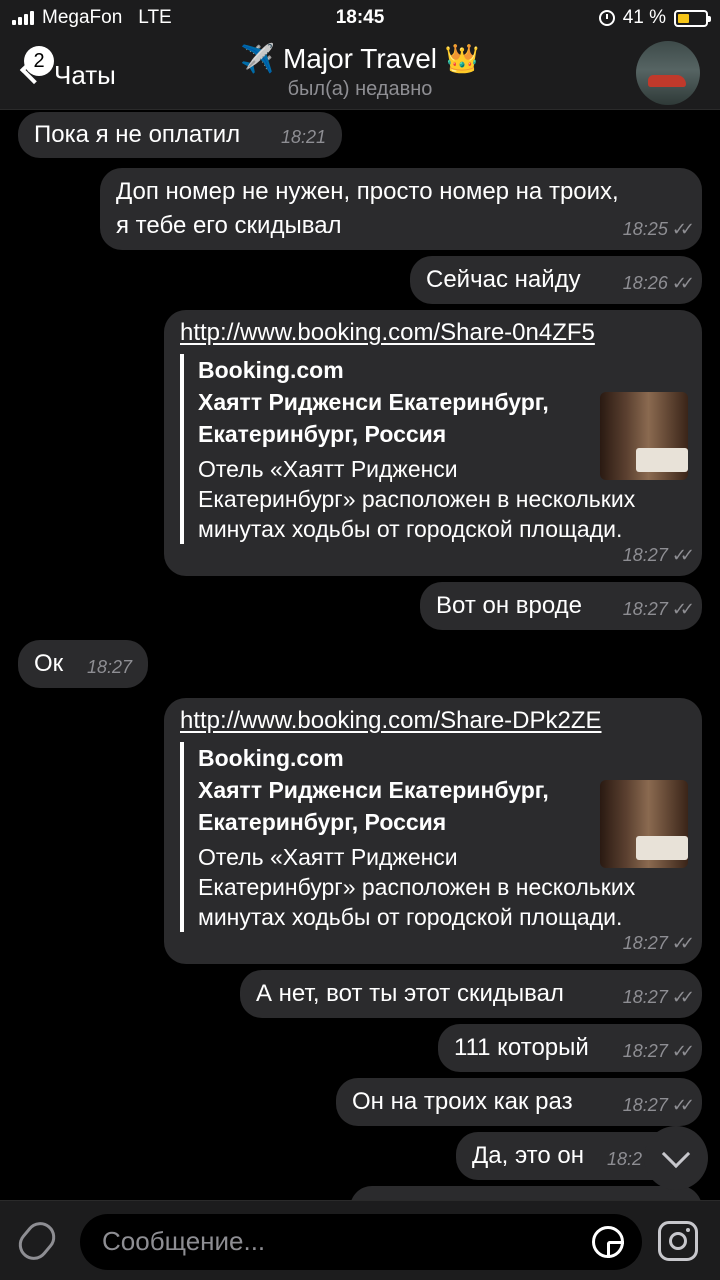  I want to click on alarm-icon, so click(606, 18).